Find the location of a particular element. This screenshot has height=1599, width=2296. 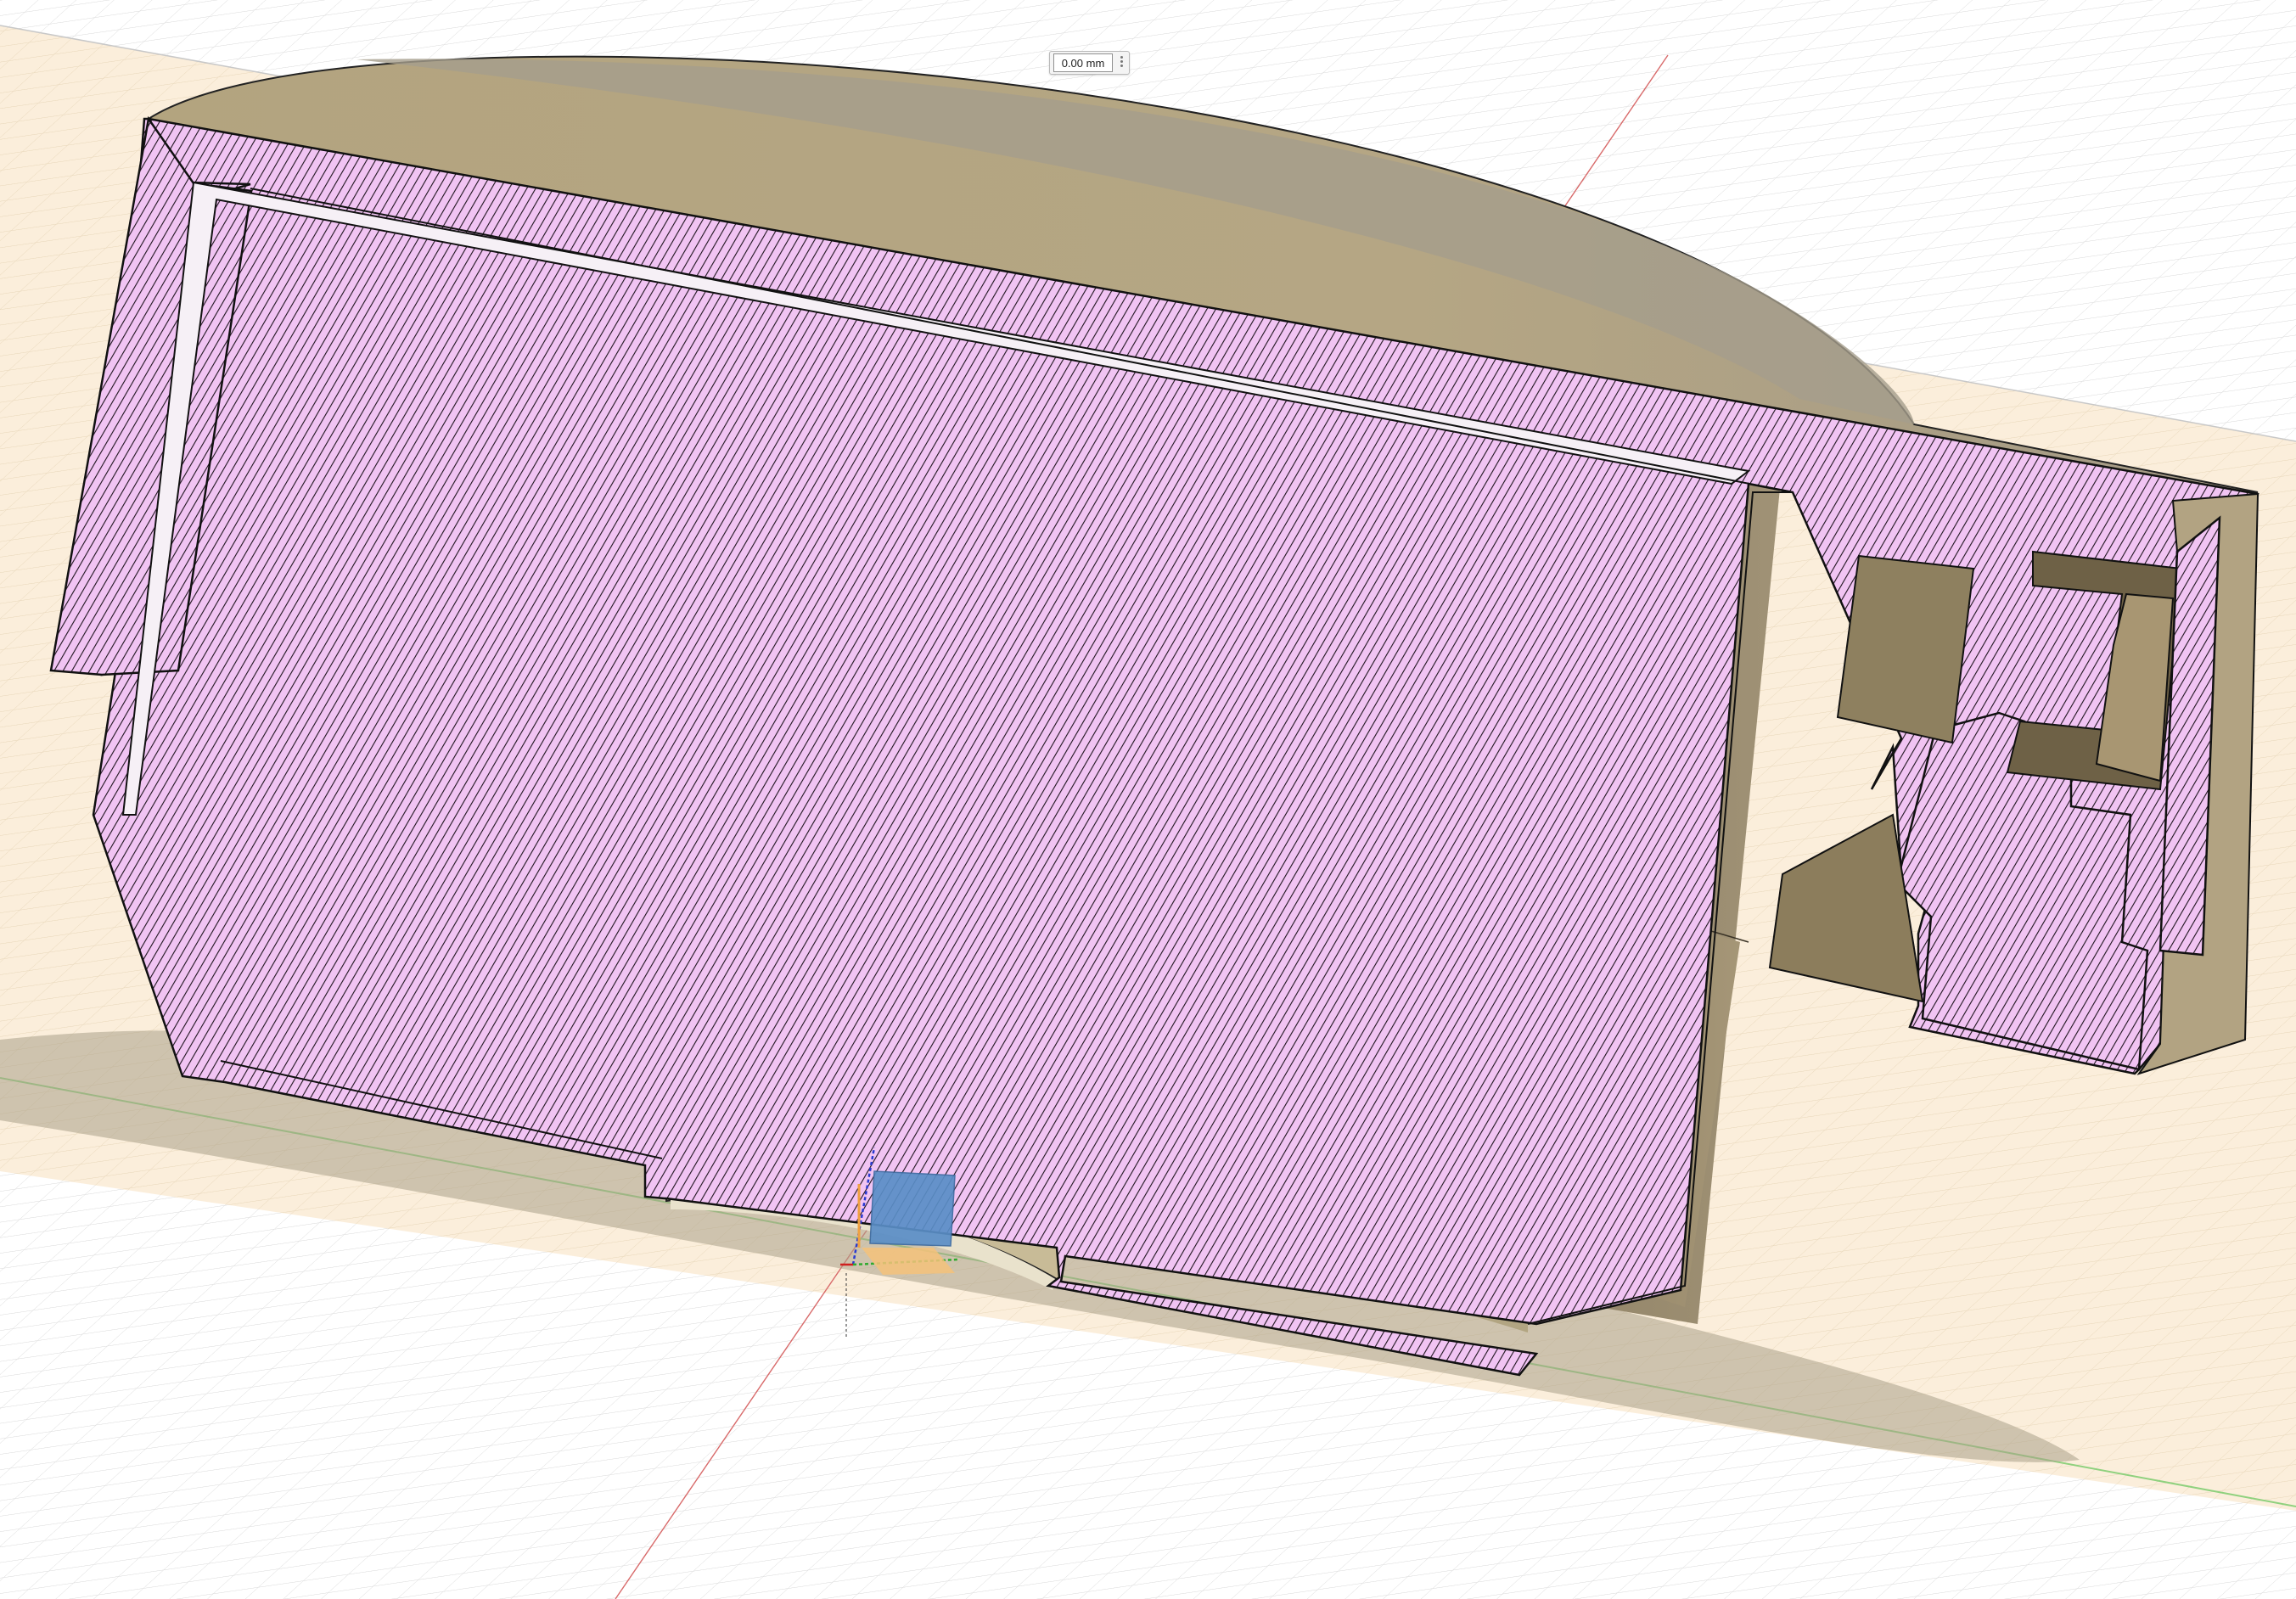

move-manipulator-icon is located at coordinates (906, 1222).